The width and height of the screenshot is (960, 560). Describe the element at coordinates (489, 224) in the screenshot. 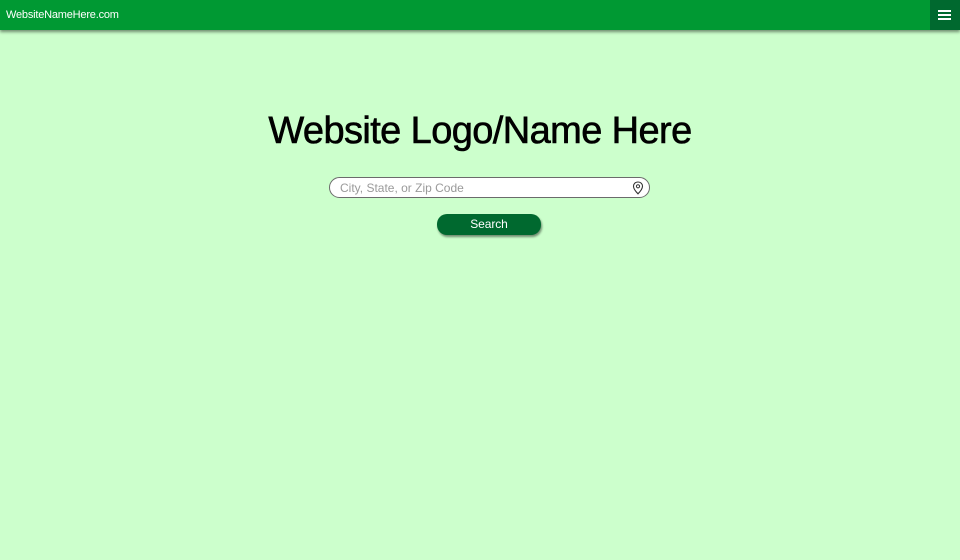

I see `search-button: Search` at that location.